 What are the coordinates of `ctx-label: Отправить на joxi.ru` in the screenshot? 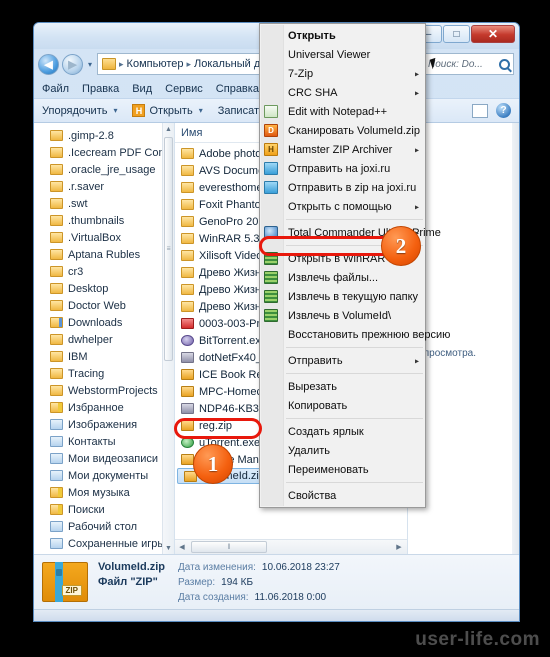 It's located at (339, 168).